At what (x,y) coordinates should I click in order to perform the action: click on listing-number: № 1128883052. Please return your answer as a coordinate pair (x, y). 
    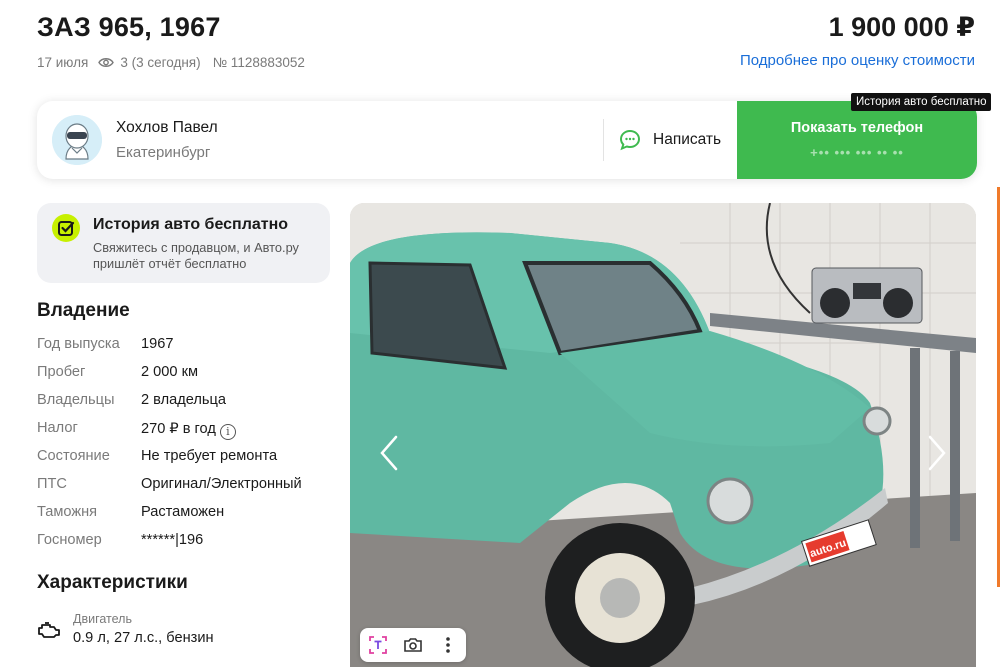
    Looking at the image, I should click on (258, 62).